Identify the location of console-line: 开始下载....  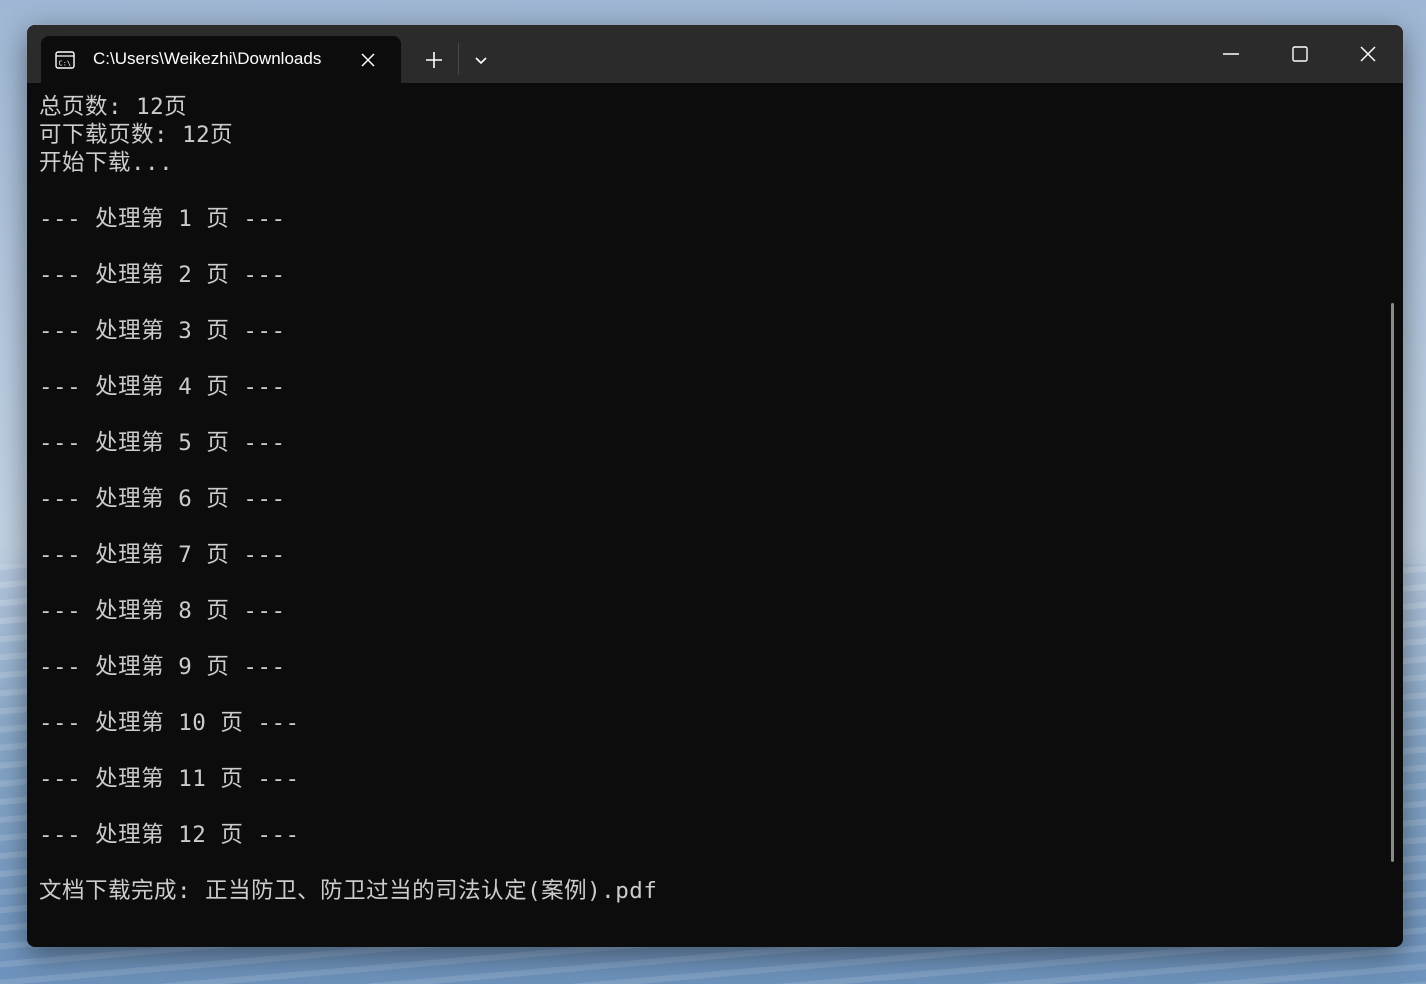
(106, 163).